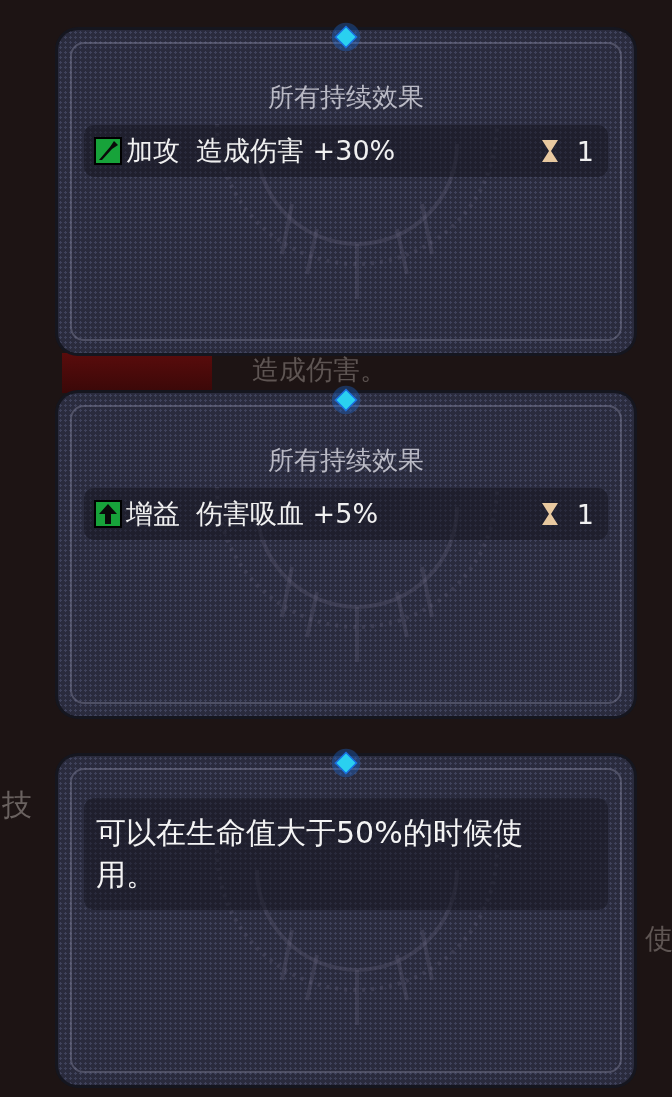  What do you see at coordinates (319, 370) in the screenshot?
I see `background-caption: 造成伤害。` at bounding box center [319, 370].